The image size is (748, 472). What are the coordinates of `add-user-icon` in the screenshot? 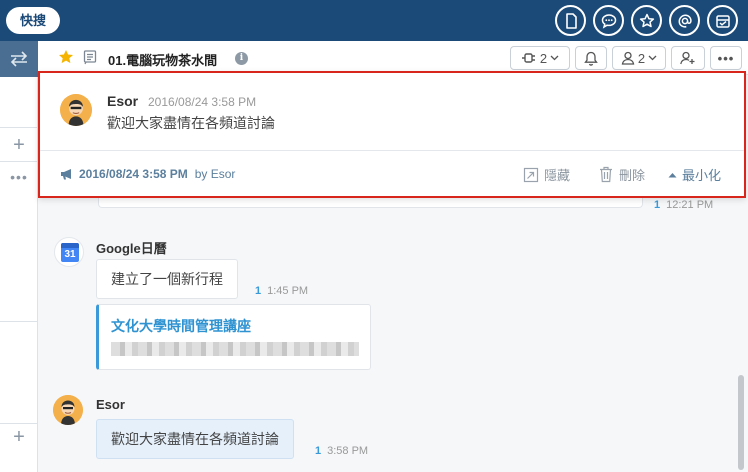 It's located at (687, 58).